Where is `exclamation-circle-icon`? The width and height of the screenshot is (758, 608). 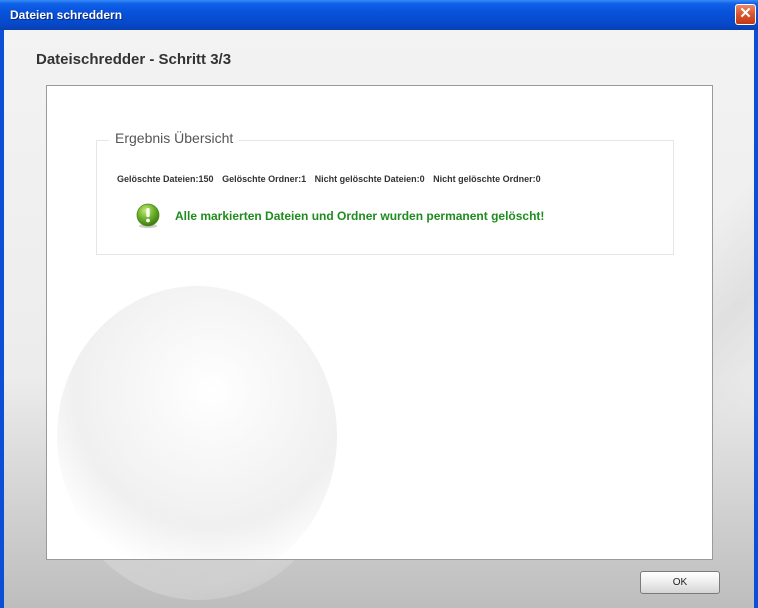 exclamation-circle-icon is located at coordinates (148, 216).